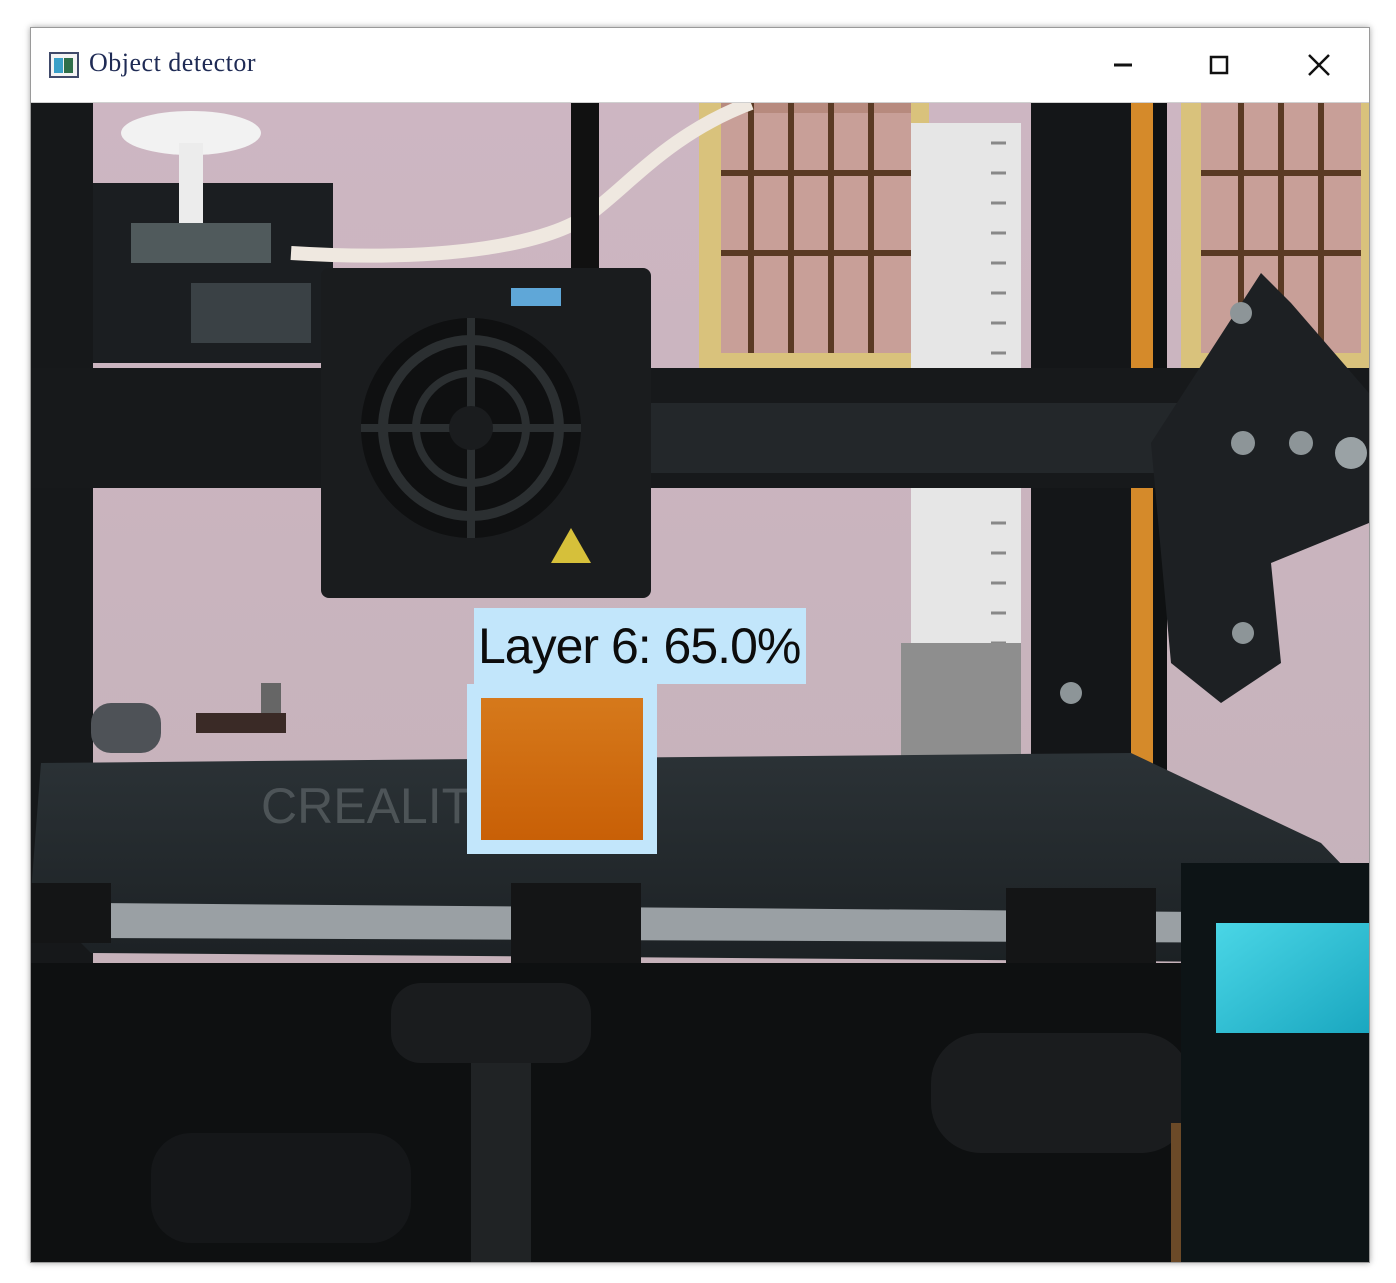 Image resolution: width=1396 pixels, height=1283 pixels. I want to click on title-bar: Object detector, so click(700, 65).